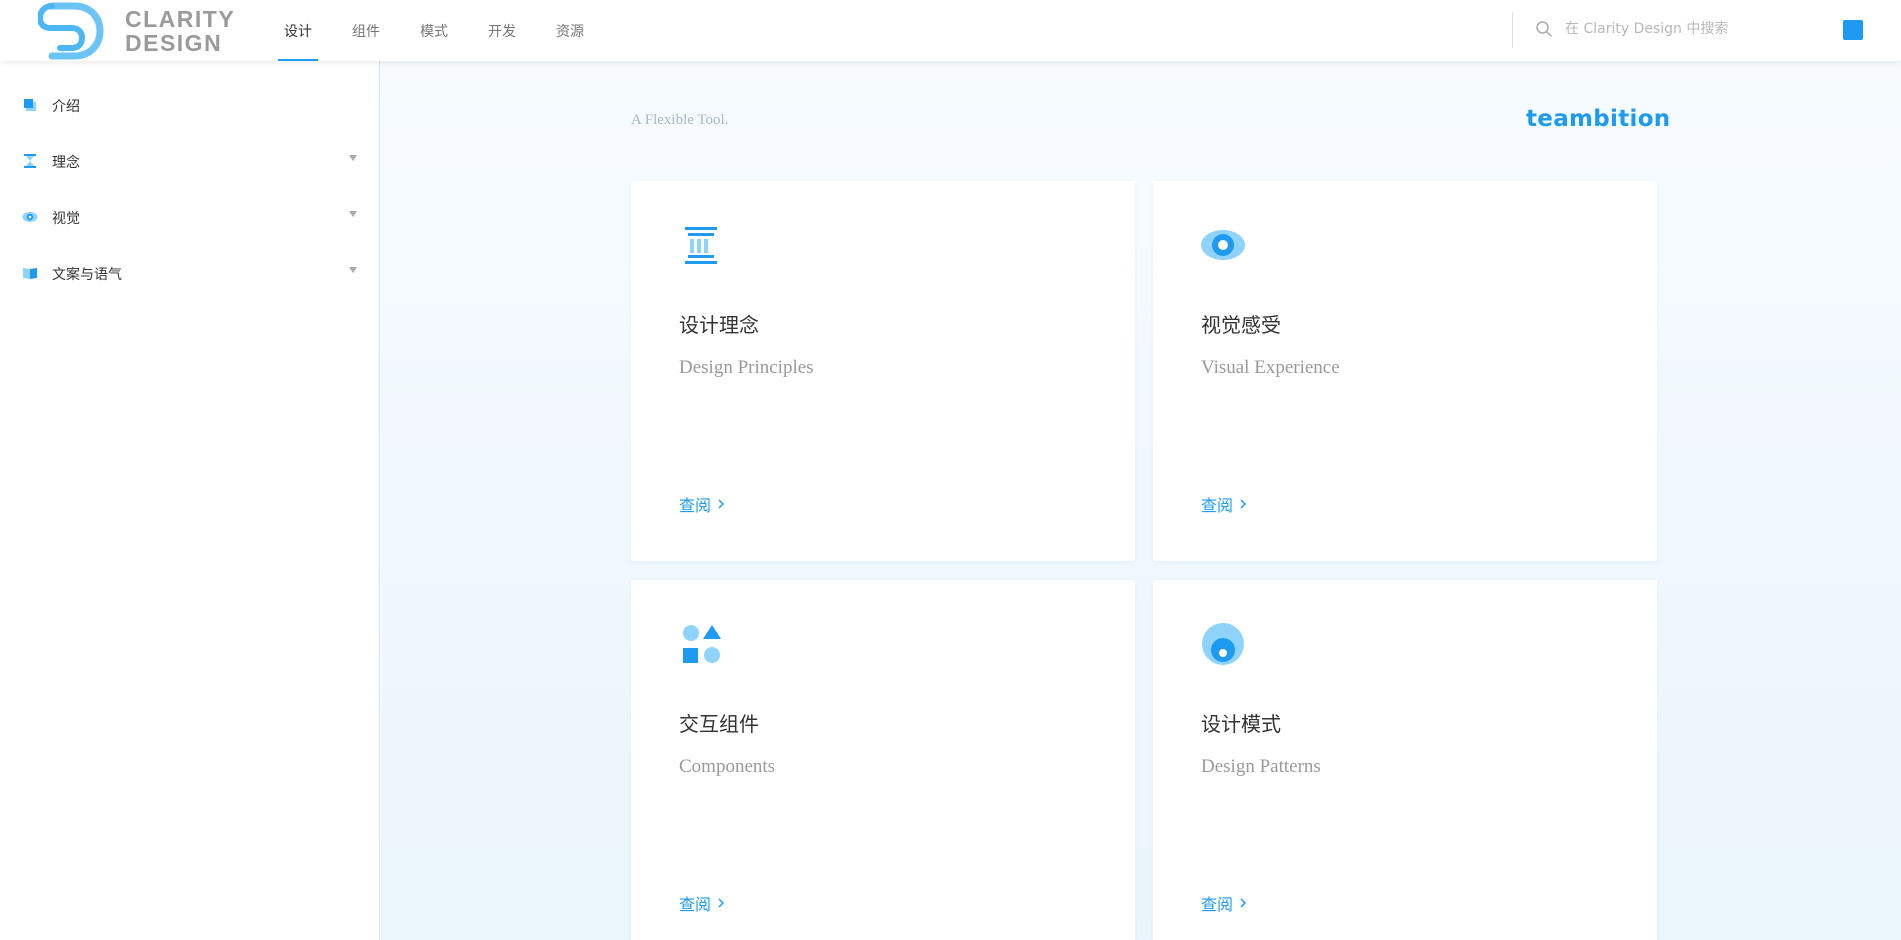  Describe the element at coordinates (680, 120) in the screenshot. I see `tagline: A Flexible Tool.` at that location.